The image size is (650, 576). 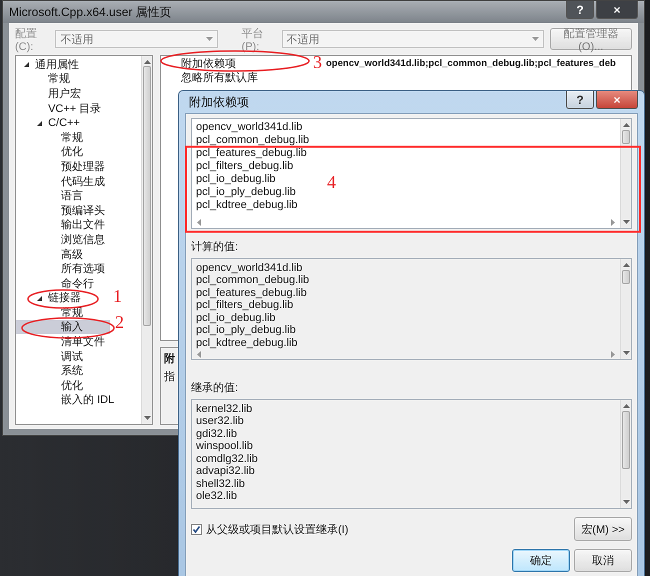 What do you see at coordinates (603, 560) in the screenshot?
I see `cancel-button: 取消` at bounding box center [603, 560].